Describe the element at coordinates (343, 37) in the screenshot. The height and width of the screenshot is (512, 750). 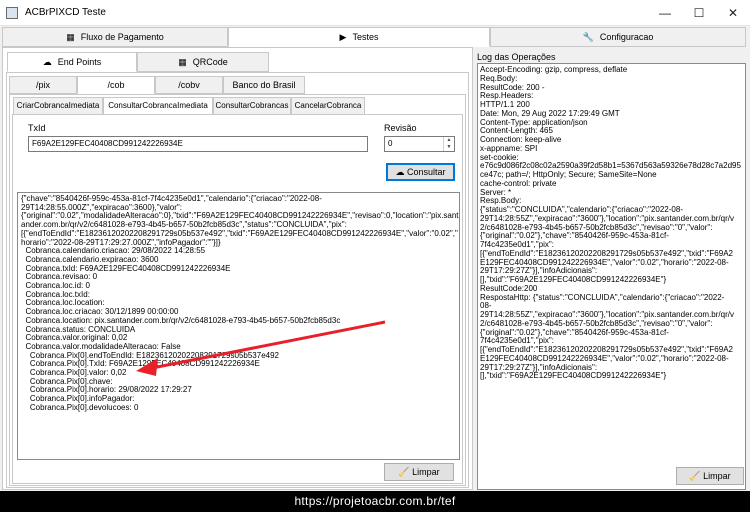
I see `play-icon: ▶` at that location.